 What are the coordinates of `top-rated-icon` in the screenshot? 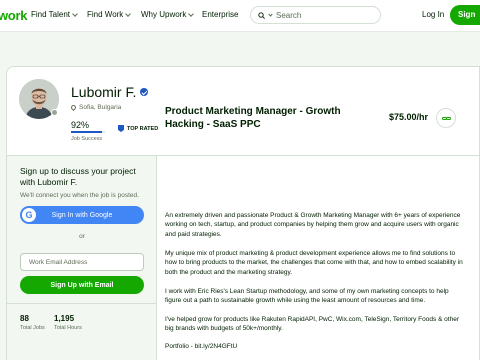 It's located at (121, 128).